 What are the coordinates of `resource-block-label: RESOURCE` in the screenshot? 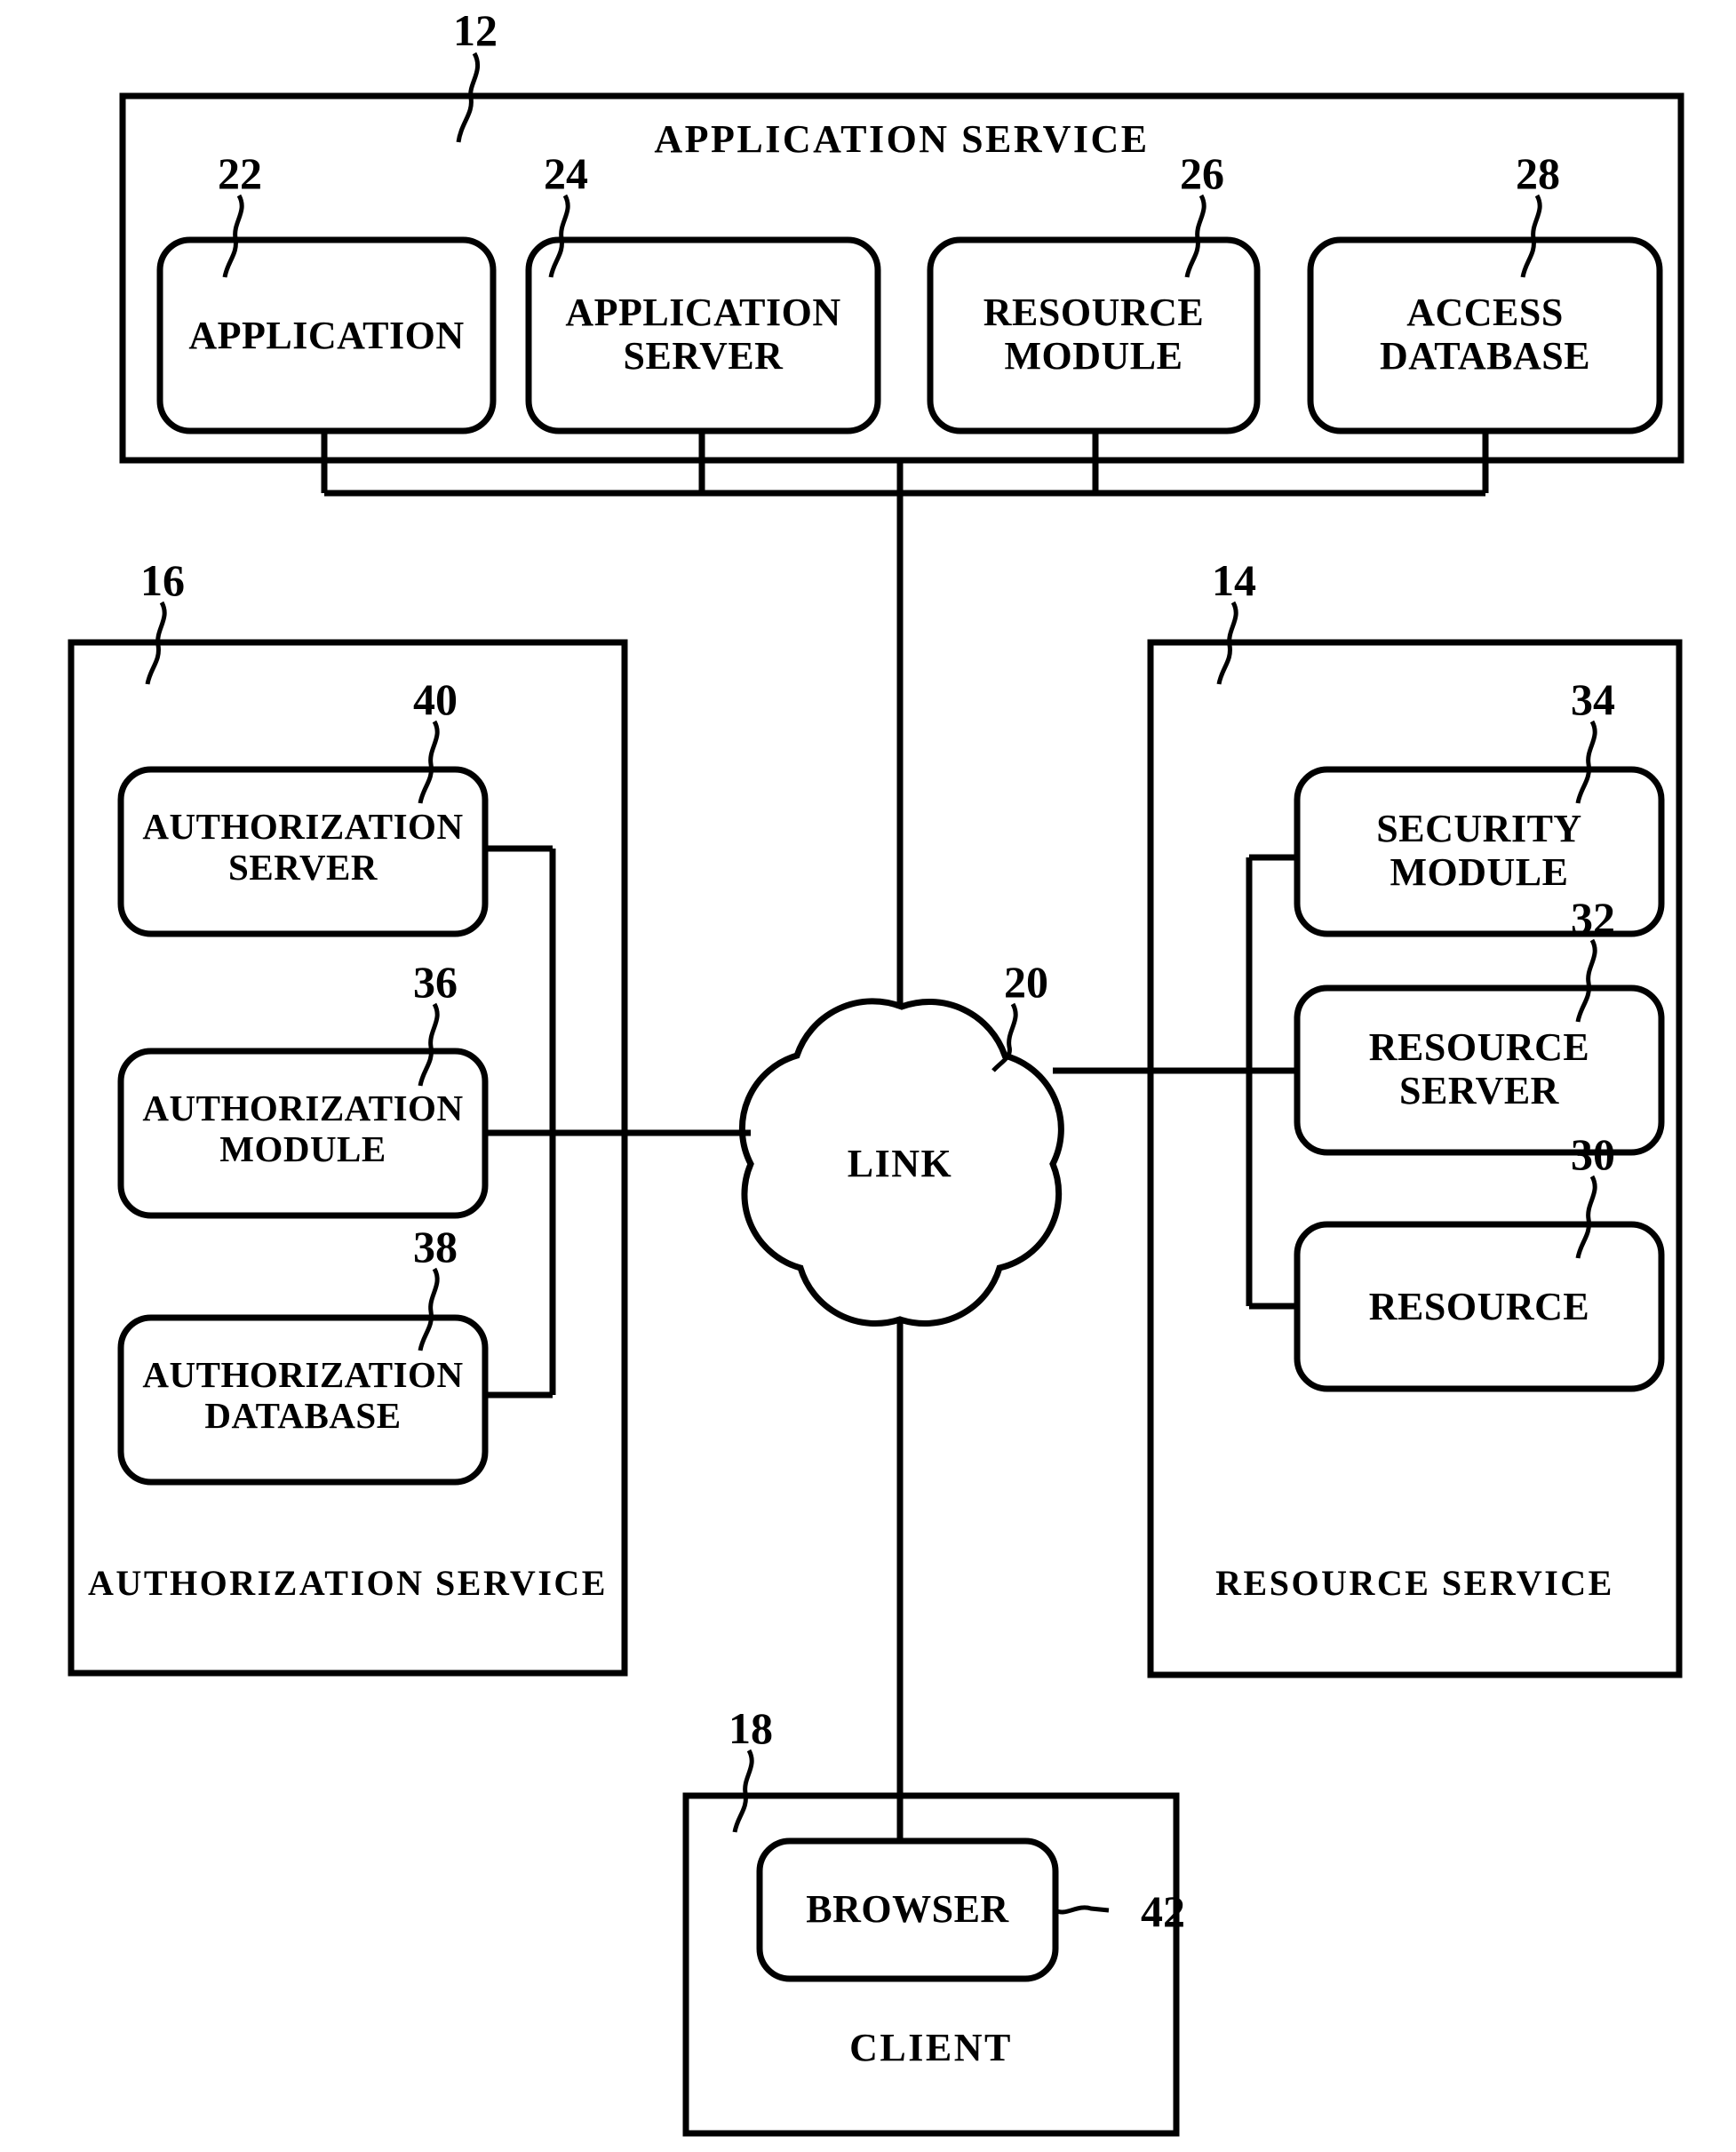 It's located at (1479, 1306).